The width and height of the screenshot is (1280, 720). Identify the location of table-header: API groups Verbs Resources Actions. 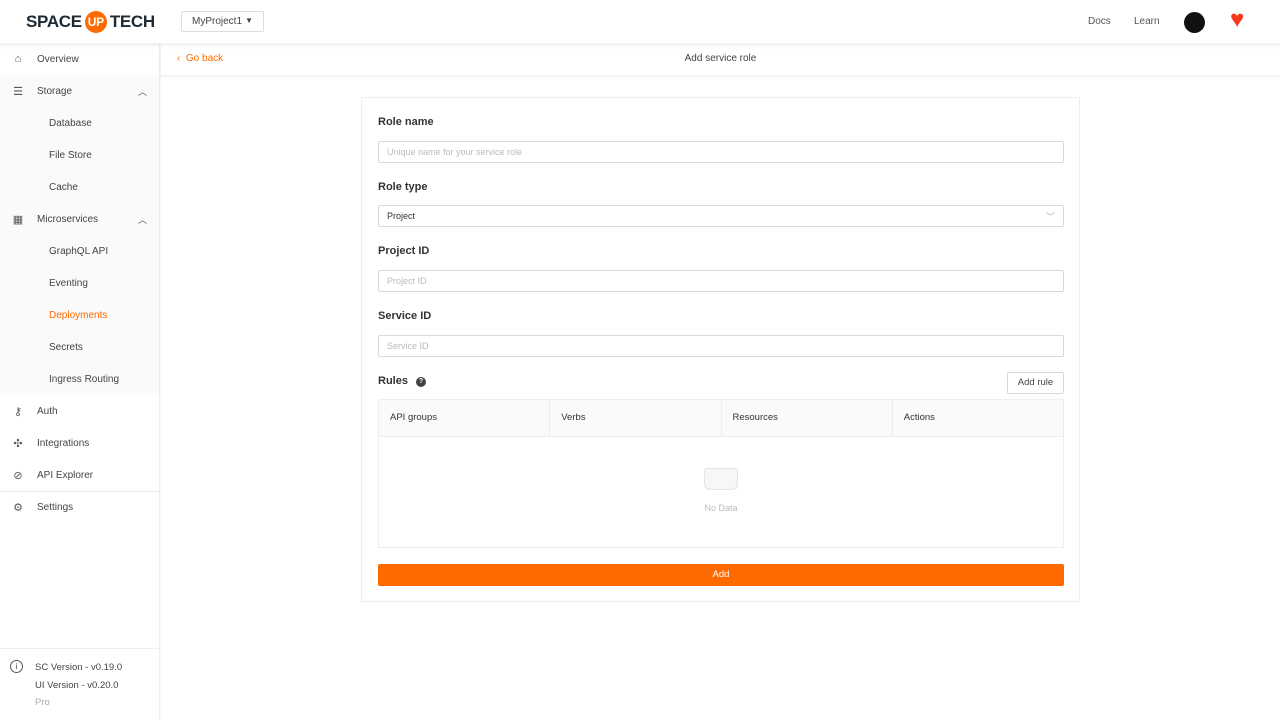
(721, 418).